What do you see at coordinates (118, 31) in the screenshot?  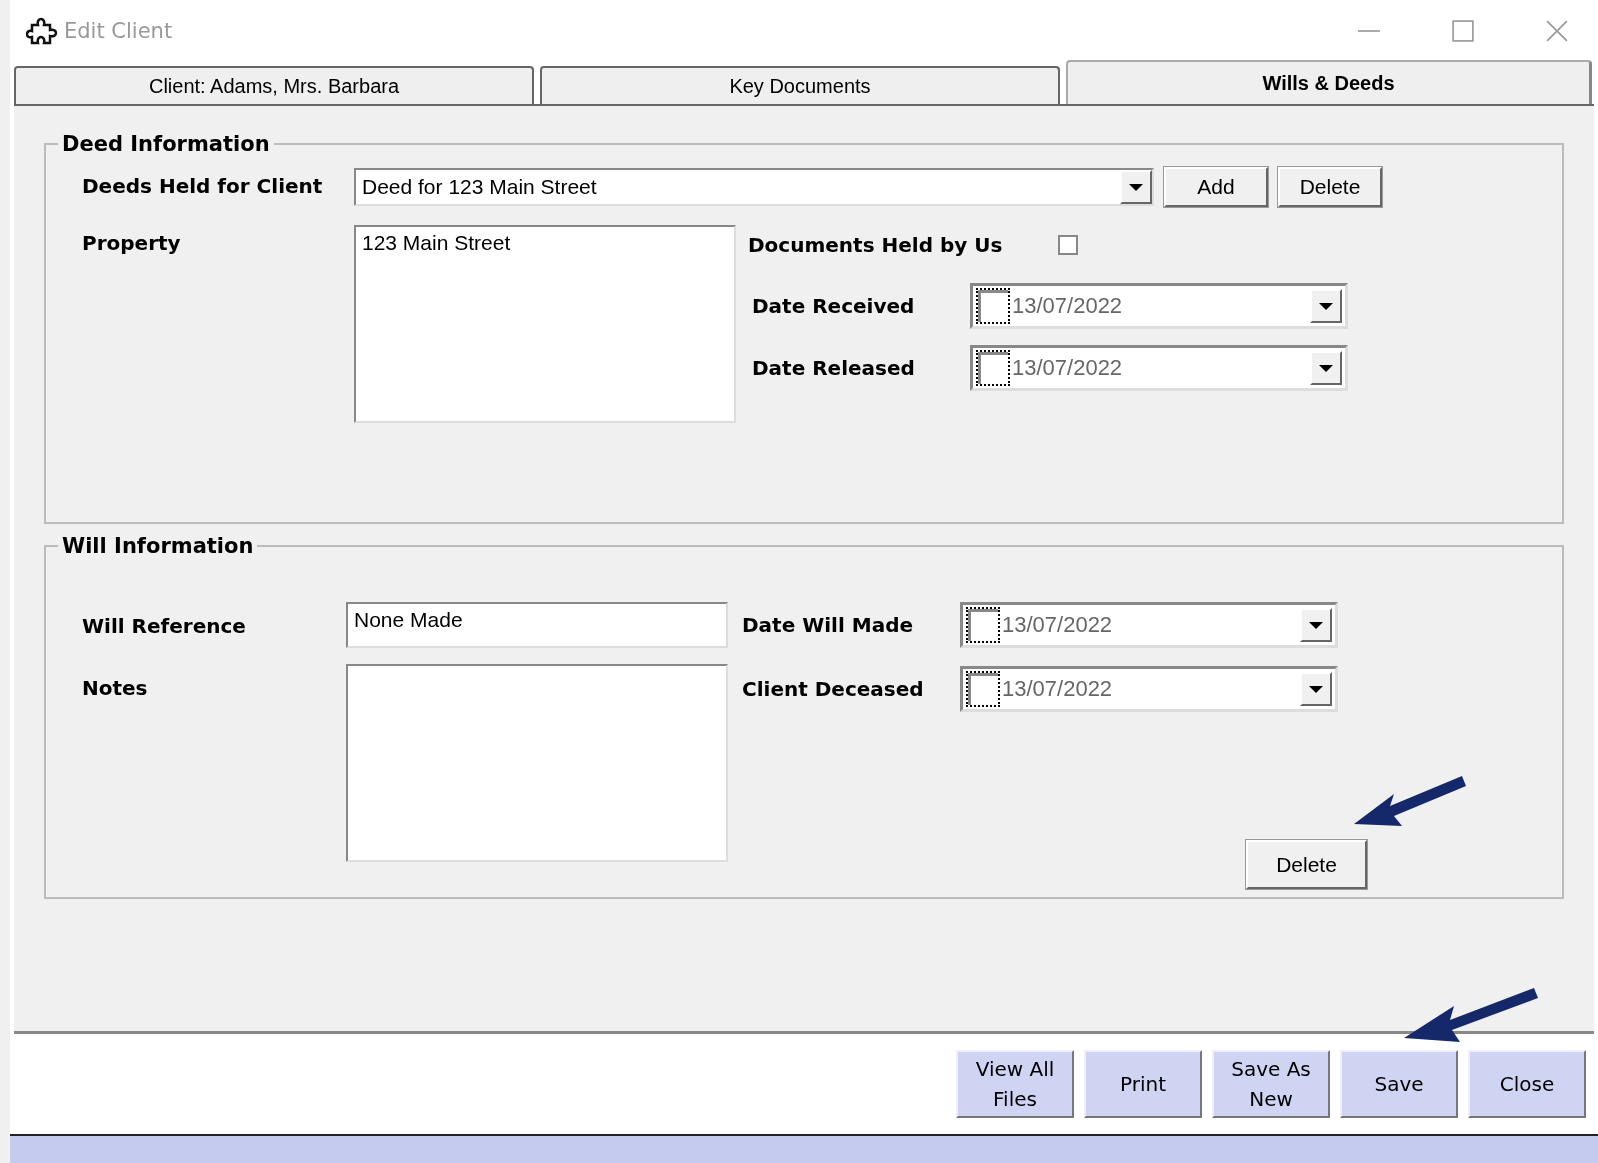 I see `window-title: Edit Client` at bounding box center [118, 31].